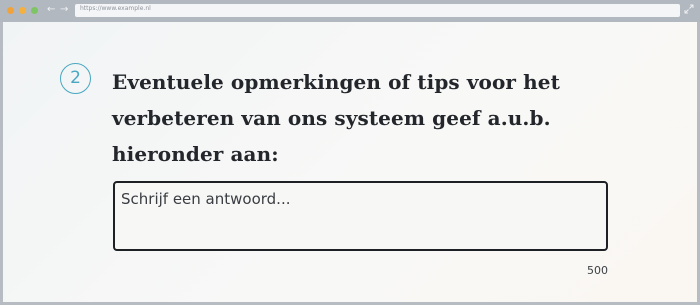 The width and height of the screenshot is (700, 305). Describe the element at coordinates (597, 270) in the screenshot. I see `character-limit: 500` at that location.